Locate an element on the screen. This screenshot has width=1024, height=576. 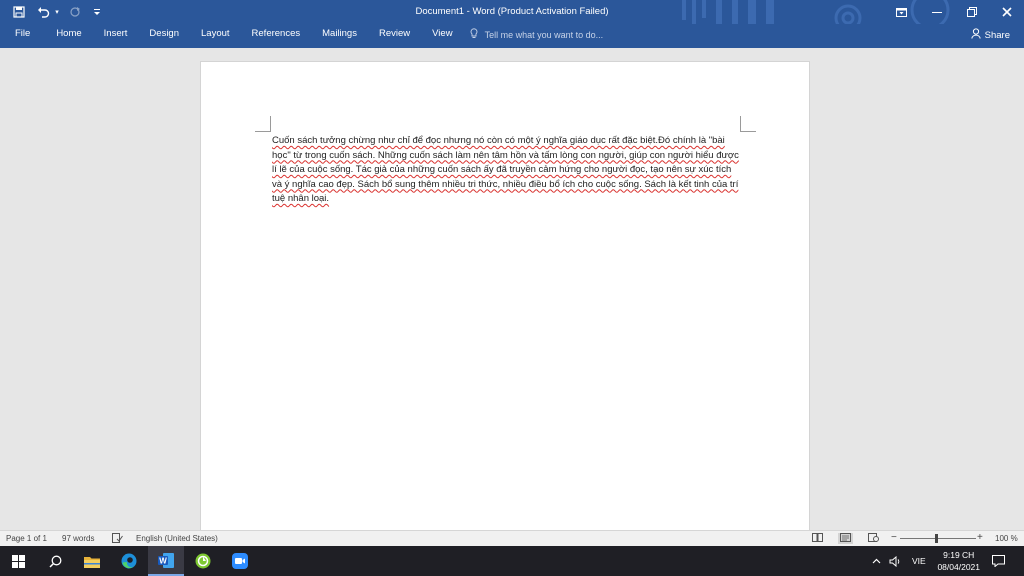
restore-icon is located at coordinates (971, 12).